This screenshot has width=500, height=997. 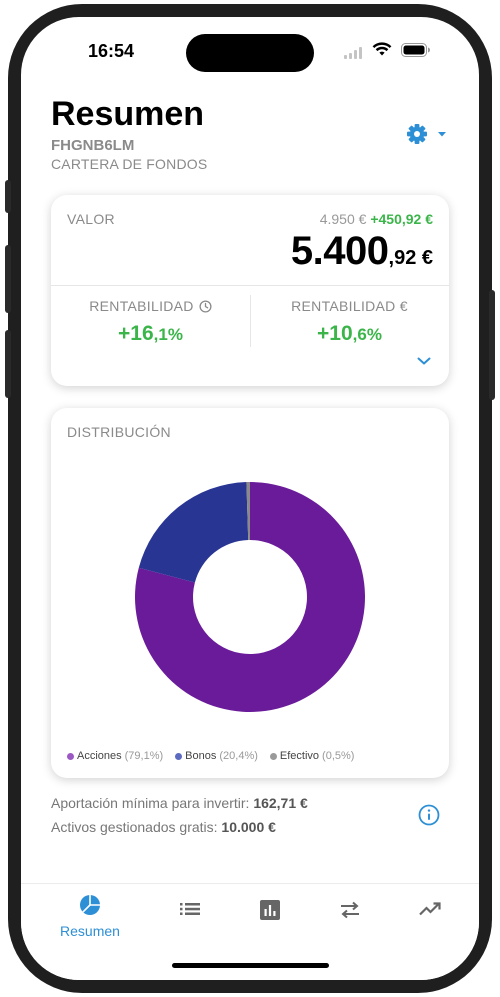 I want to click on tab-resumen-label: Resumen, so click(x=90, y=931).